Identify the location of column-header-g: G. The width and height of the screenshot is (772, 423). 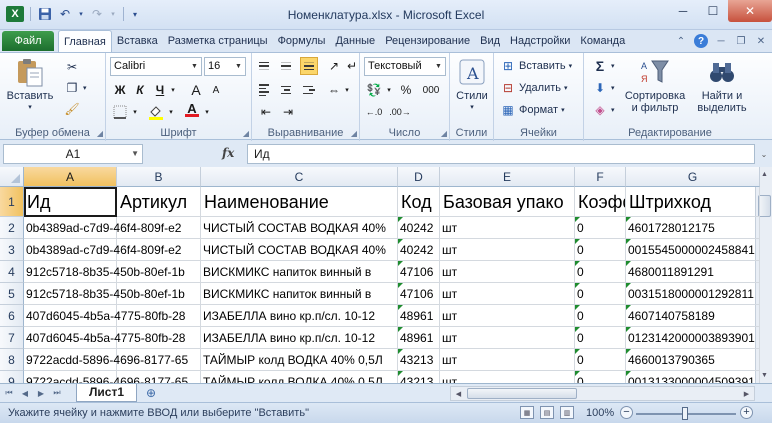
(693, 177).